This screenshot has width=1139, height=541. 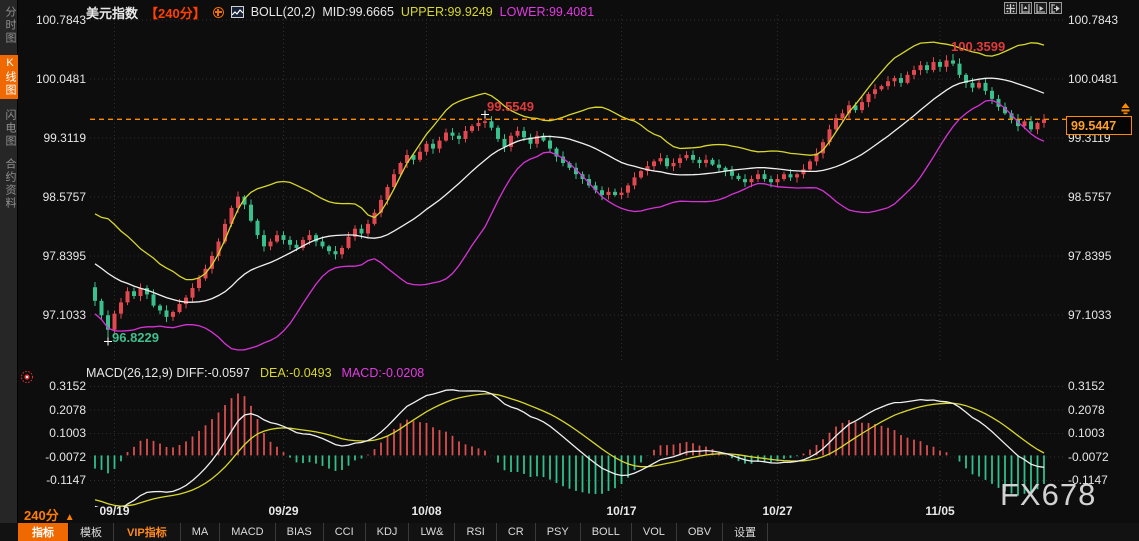 I want to click on x-axis-date-label: 09/19, so click(x=114, y=511).